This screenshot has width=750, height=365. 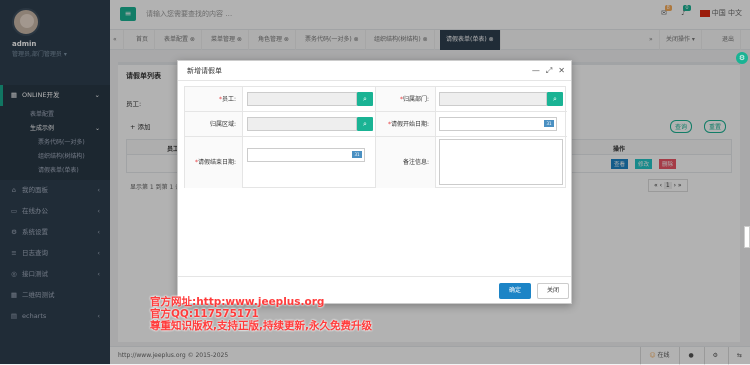 I want to click on emp-label: *员工:, so click(x=214, y=99).